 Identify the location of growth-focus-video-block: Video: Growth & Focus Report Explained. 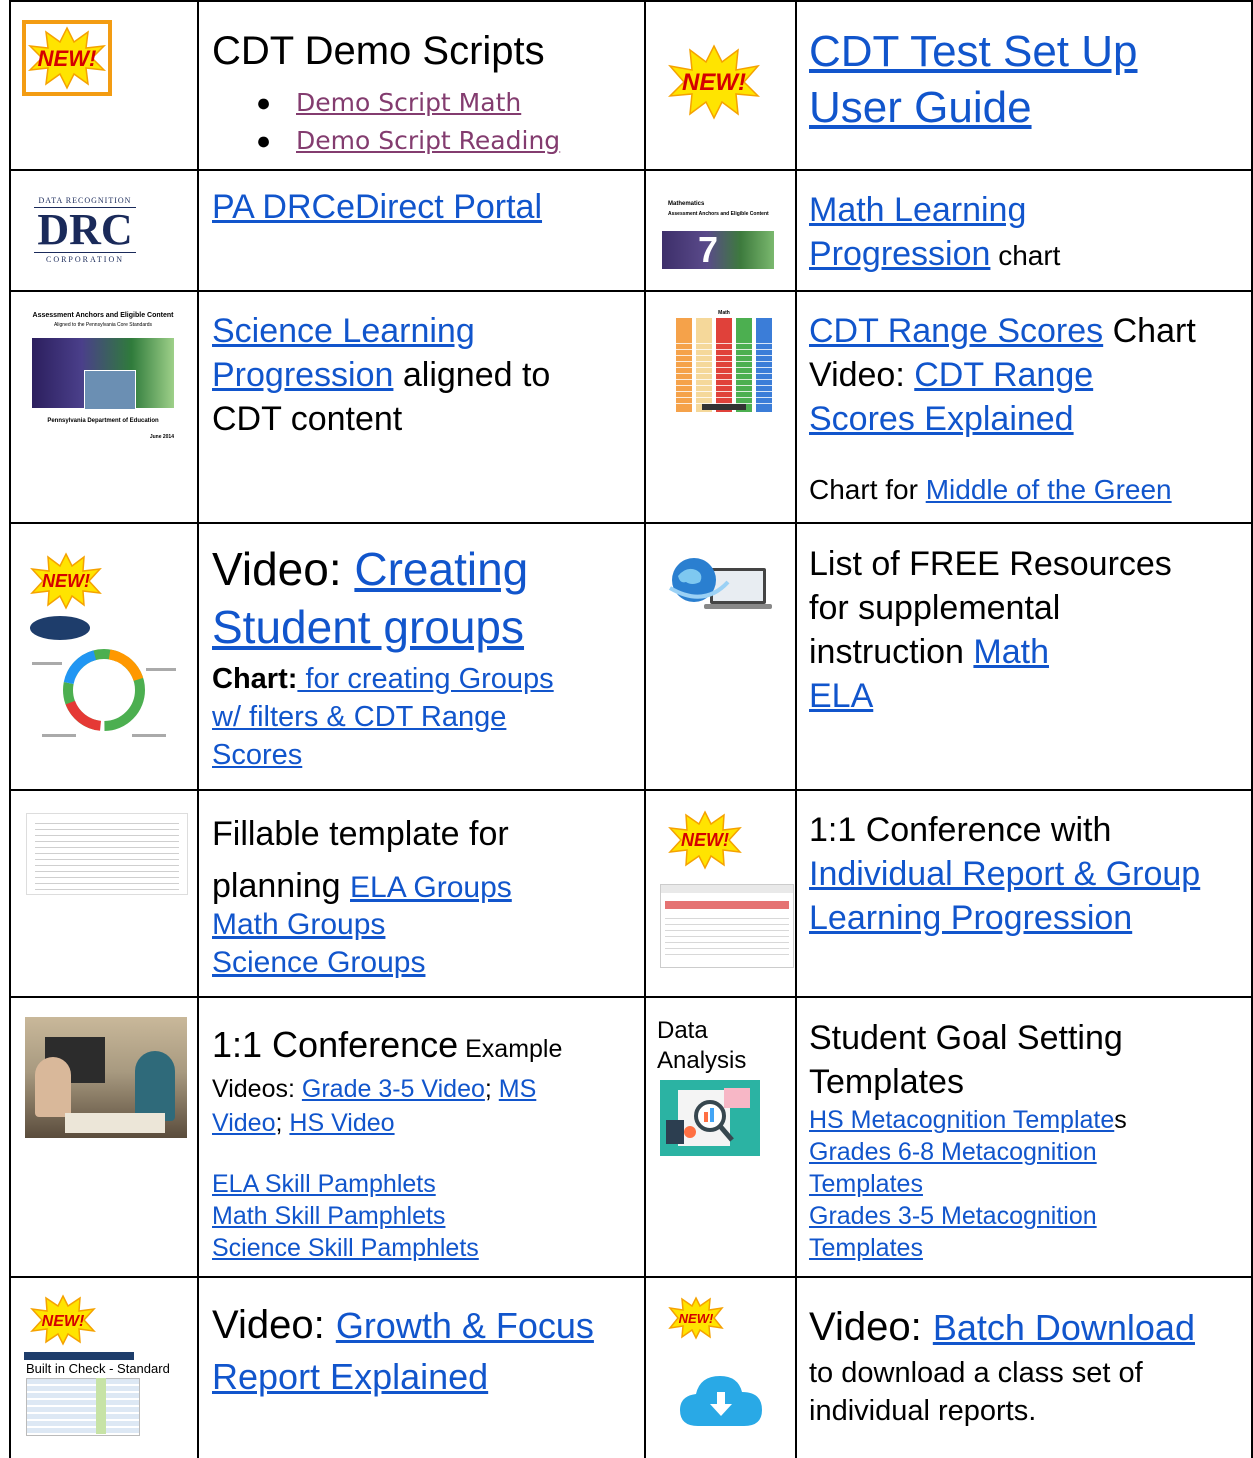
(403, 1351).